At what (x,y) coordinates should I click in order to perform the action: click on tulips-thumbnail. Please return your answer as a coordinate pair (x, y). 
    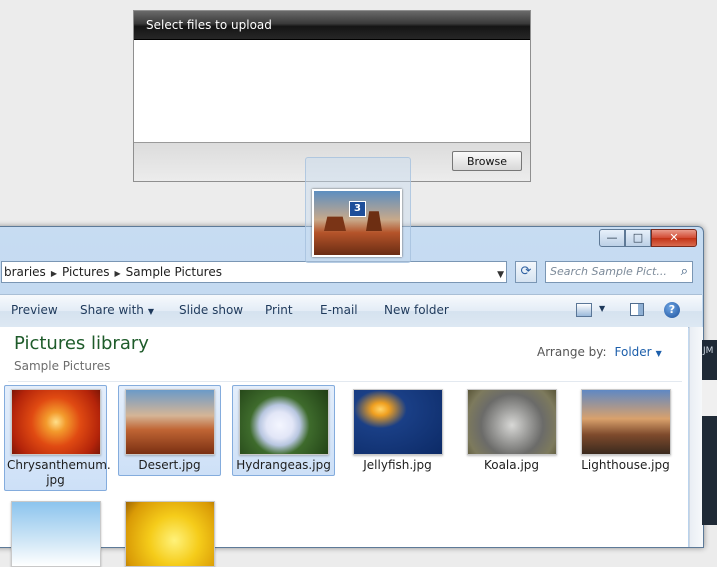
    Looking at the image, I should click on (169, 534).